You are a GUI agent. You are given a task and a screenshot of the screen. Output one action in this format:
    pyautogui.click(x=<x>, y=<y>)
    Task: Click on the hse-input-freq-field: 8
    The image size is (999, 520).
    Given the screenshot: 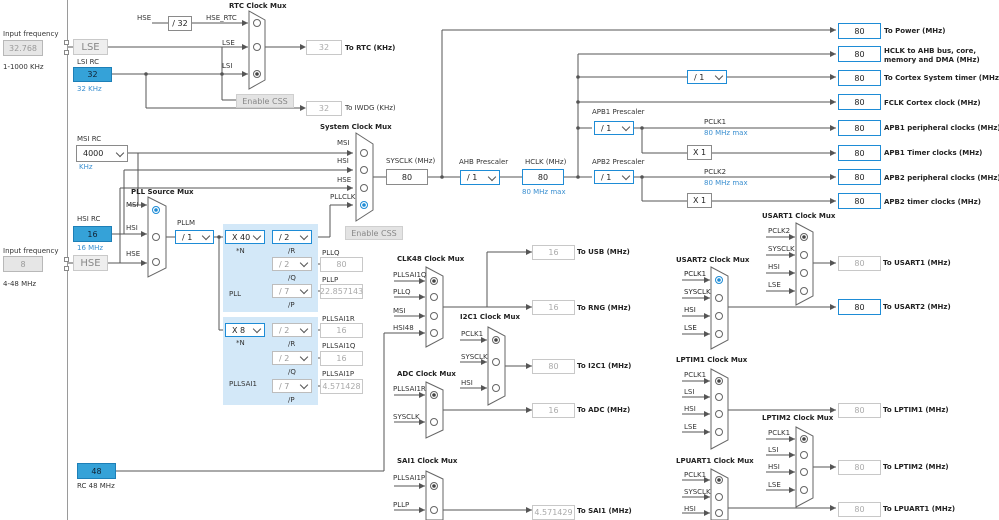 What is the action you would take?
    pyautogui.click(x=23, y=264)
    